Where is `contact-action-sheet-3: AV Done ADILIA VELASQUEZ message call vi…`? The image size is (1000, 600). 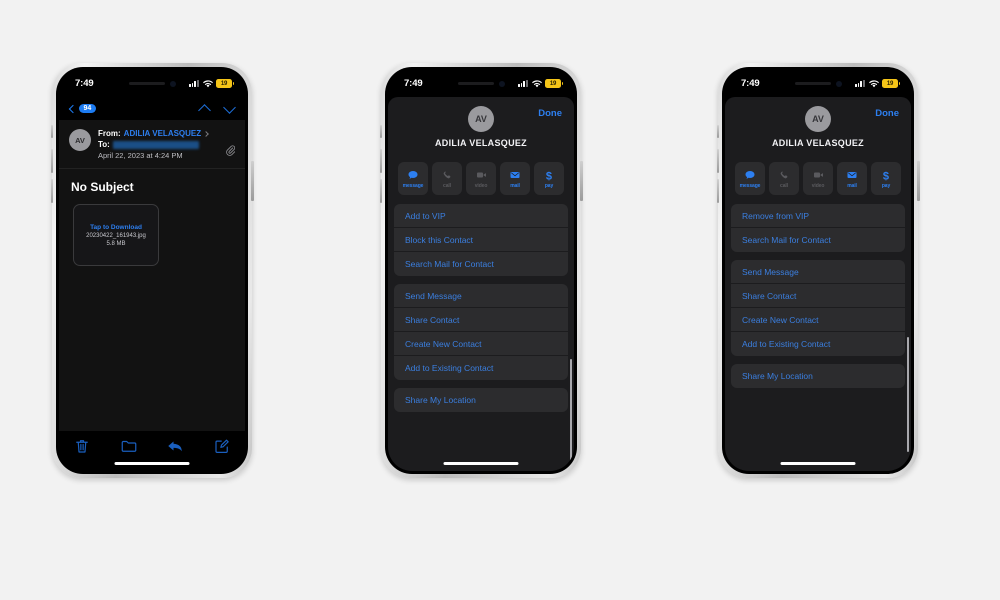
contact-action-sheet-3: AV Done ADILIA VELASQUEZ message call vi… is located at coordinates (818, 284).